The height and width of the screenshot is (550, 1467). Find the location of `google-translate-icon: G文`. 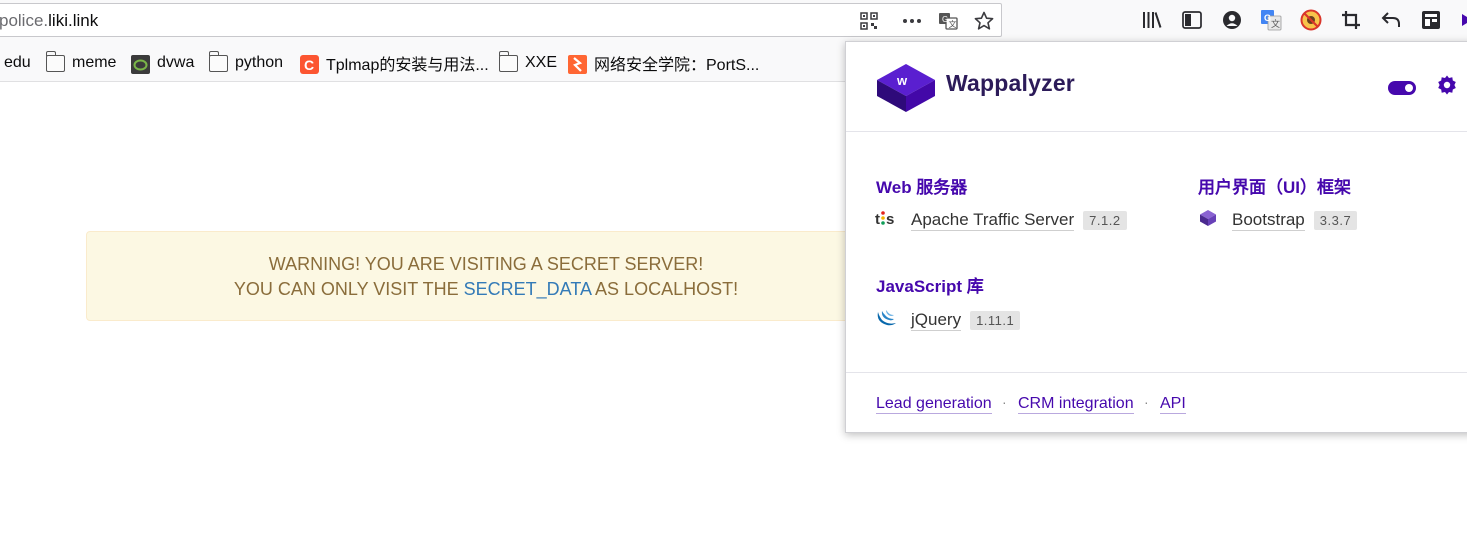

google-translate-icon: G文 is located at coordinates (1271, 20).